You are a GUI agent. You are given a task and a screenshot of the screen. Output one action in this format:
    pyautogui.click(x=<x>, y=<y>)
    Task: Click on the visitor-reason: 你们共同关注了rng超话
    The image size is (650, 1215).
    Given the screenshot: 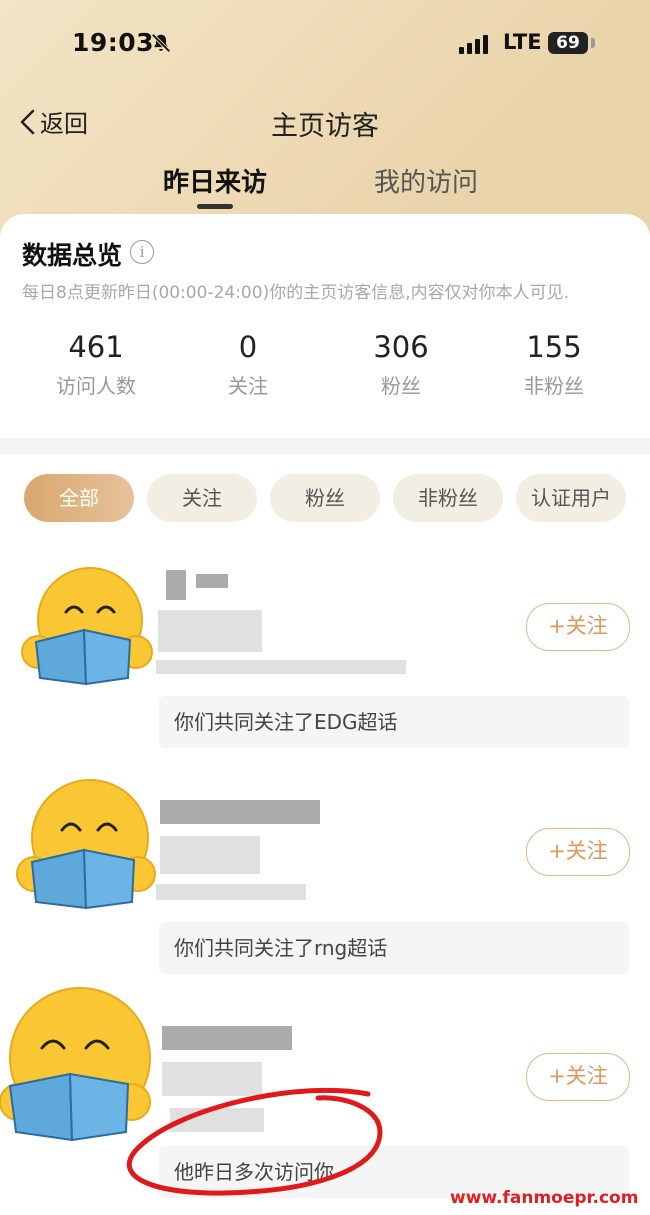 What is the action you would take?
    pyautogui.click(x=394, y=948)
    